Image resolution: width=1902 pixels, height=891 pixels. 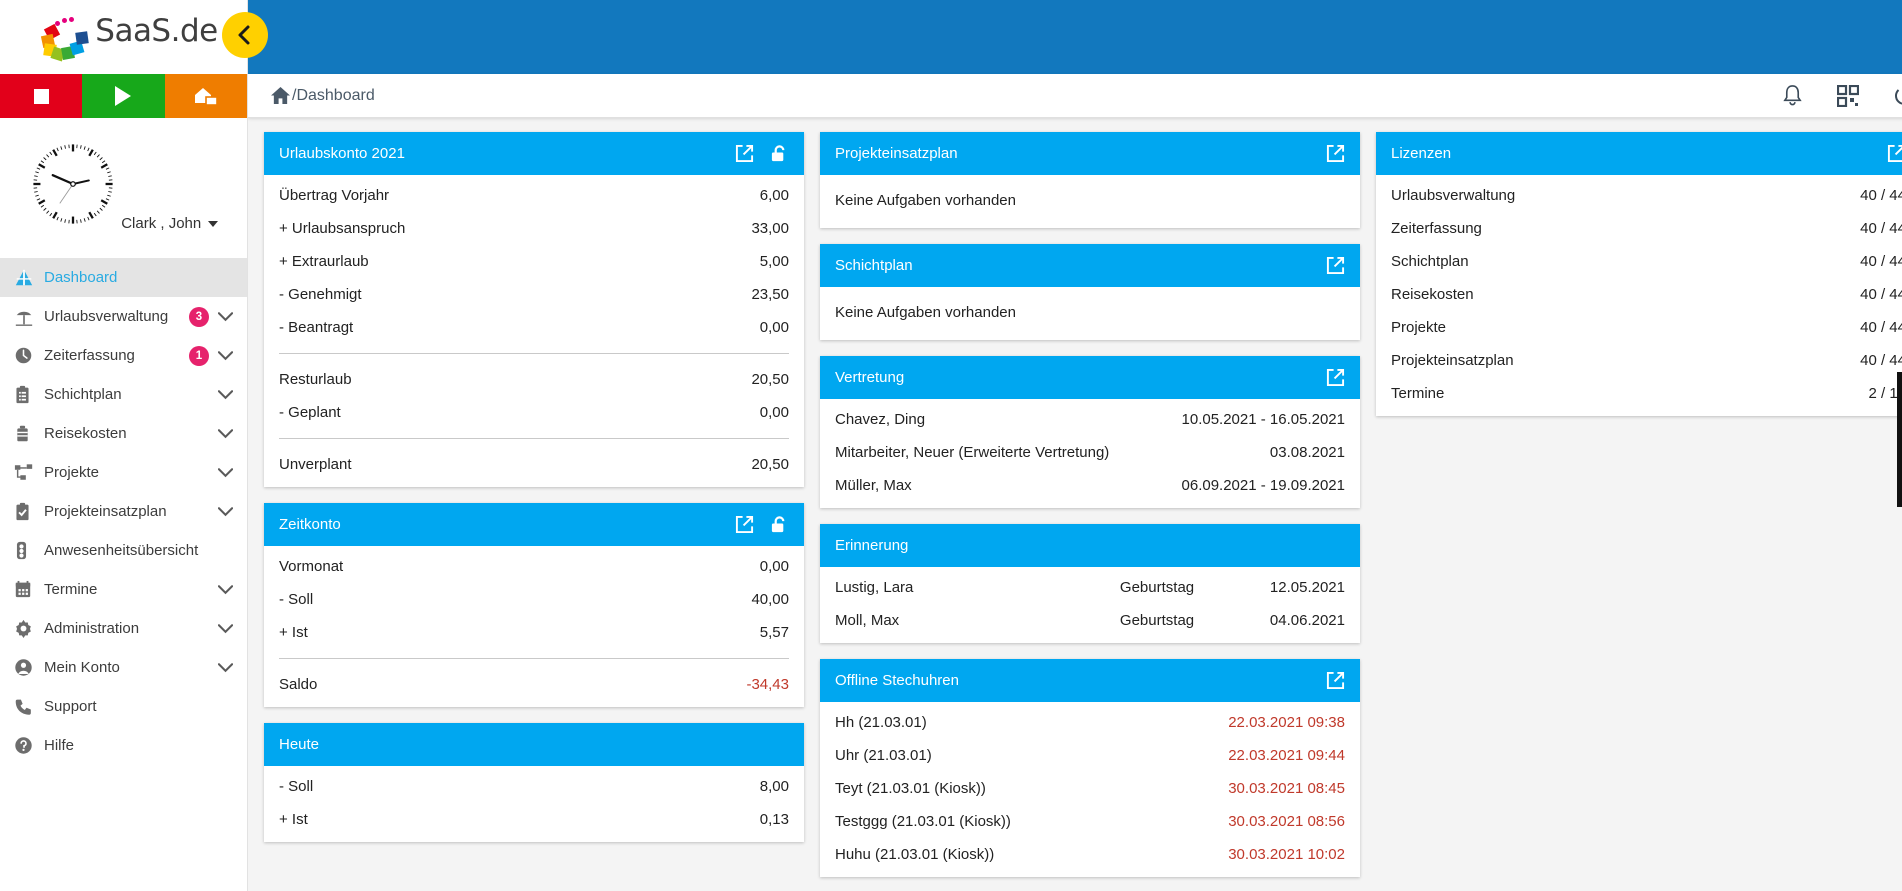 I want to click on sidebar-item-label: Mein Konto, so click(x=82, y=667).